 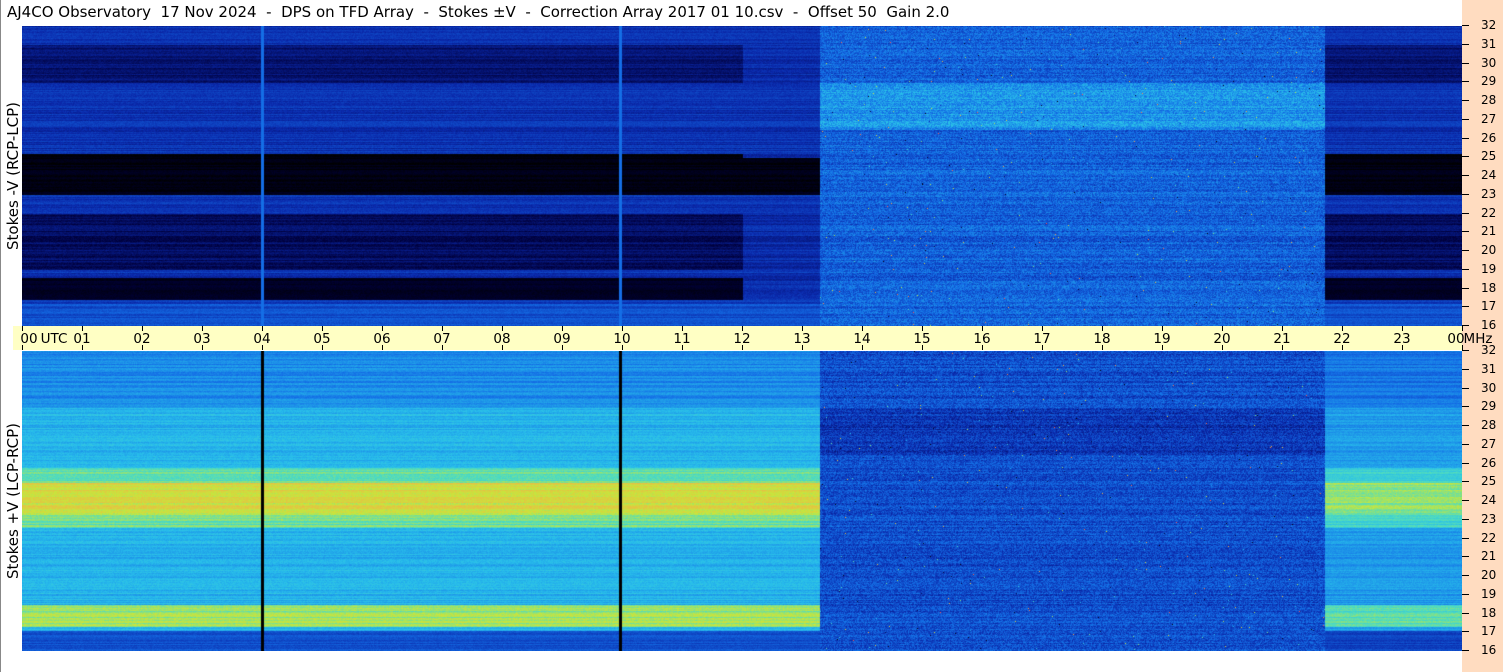 What do you see at coordinates (1342, 339) in the screenshot?
I see `x-tick-label: 22` at bounding box center [1342, 339].